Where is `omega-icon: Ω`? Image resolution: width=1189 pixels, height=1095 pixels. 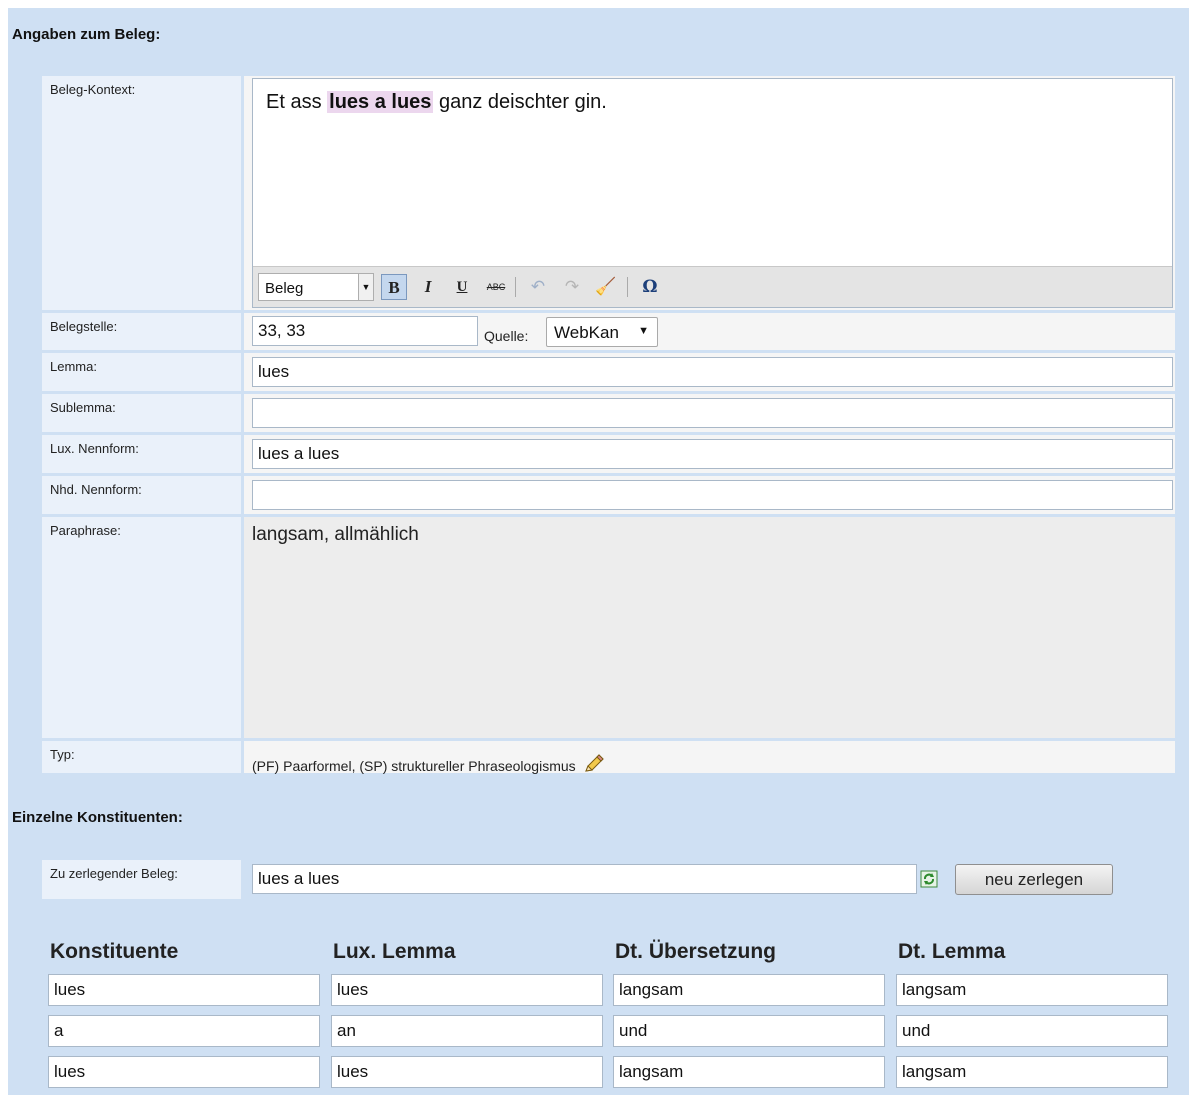 omega-icon: Ω is located at coordinates (650, 287).